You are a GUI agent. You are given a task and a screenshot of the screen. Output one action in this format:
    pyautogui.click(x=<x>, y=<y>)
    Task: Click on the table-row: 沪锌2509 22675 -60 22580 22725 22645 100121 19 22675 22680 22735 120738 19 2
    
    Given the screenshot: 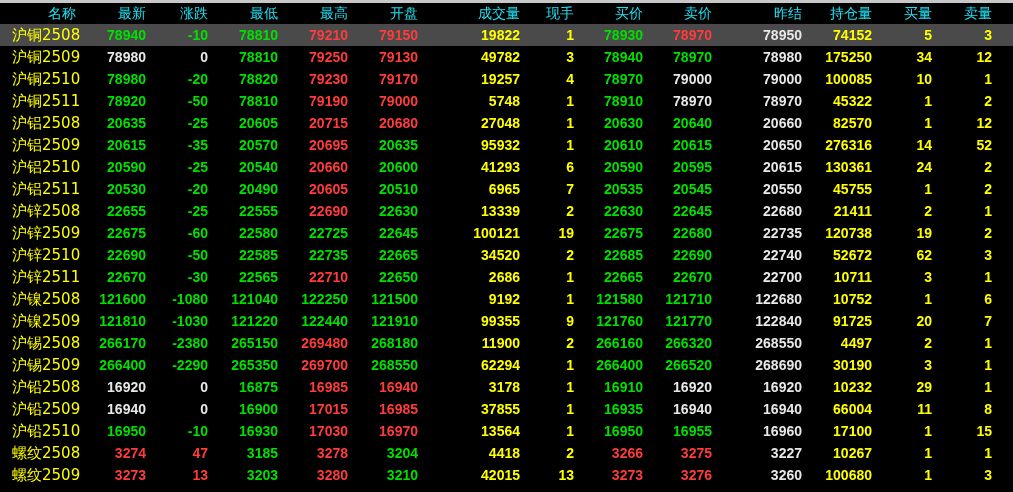 What is the action you would take?
    pyautogui.click(x=506, y=233)
    